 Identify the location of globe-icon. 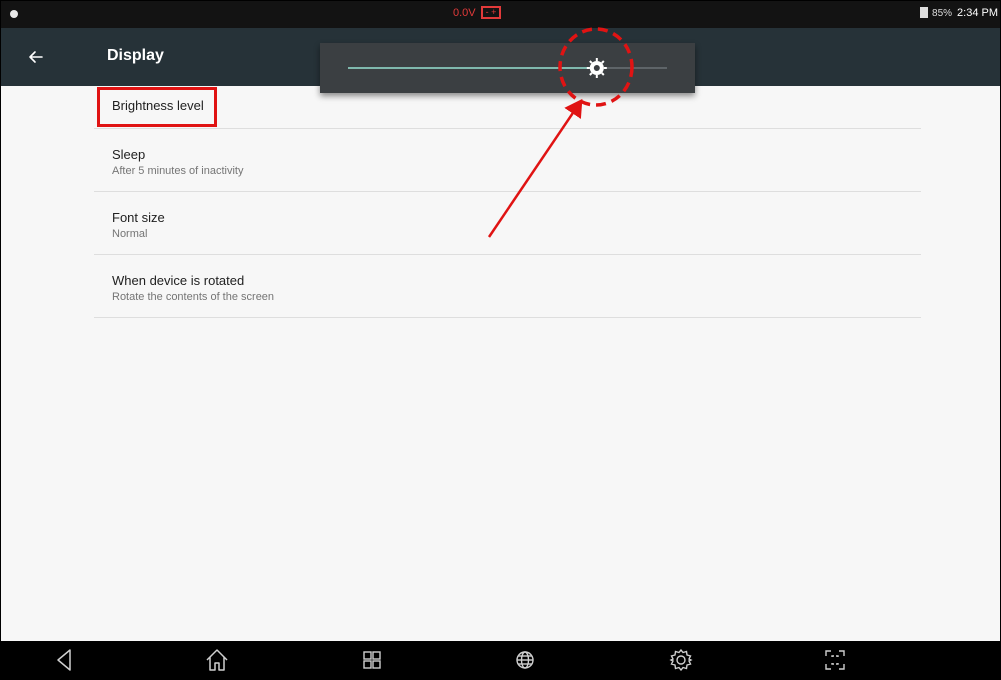
(525, 660).